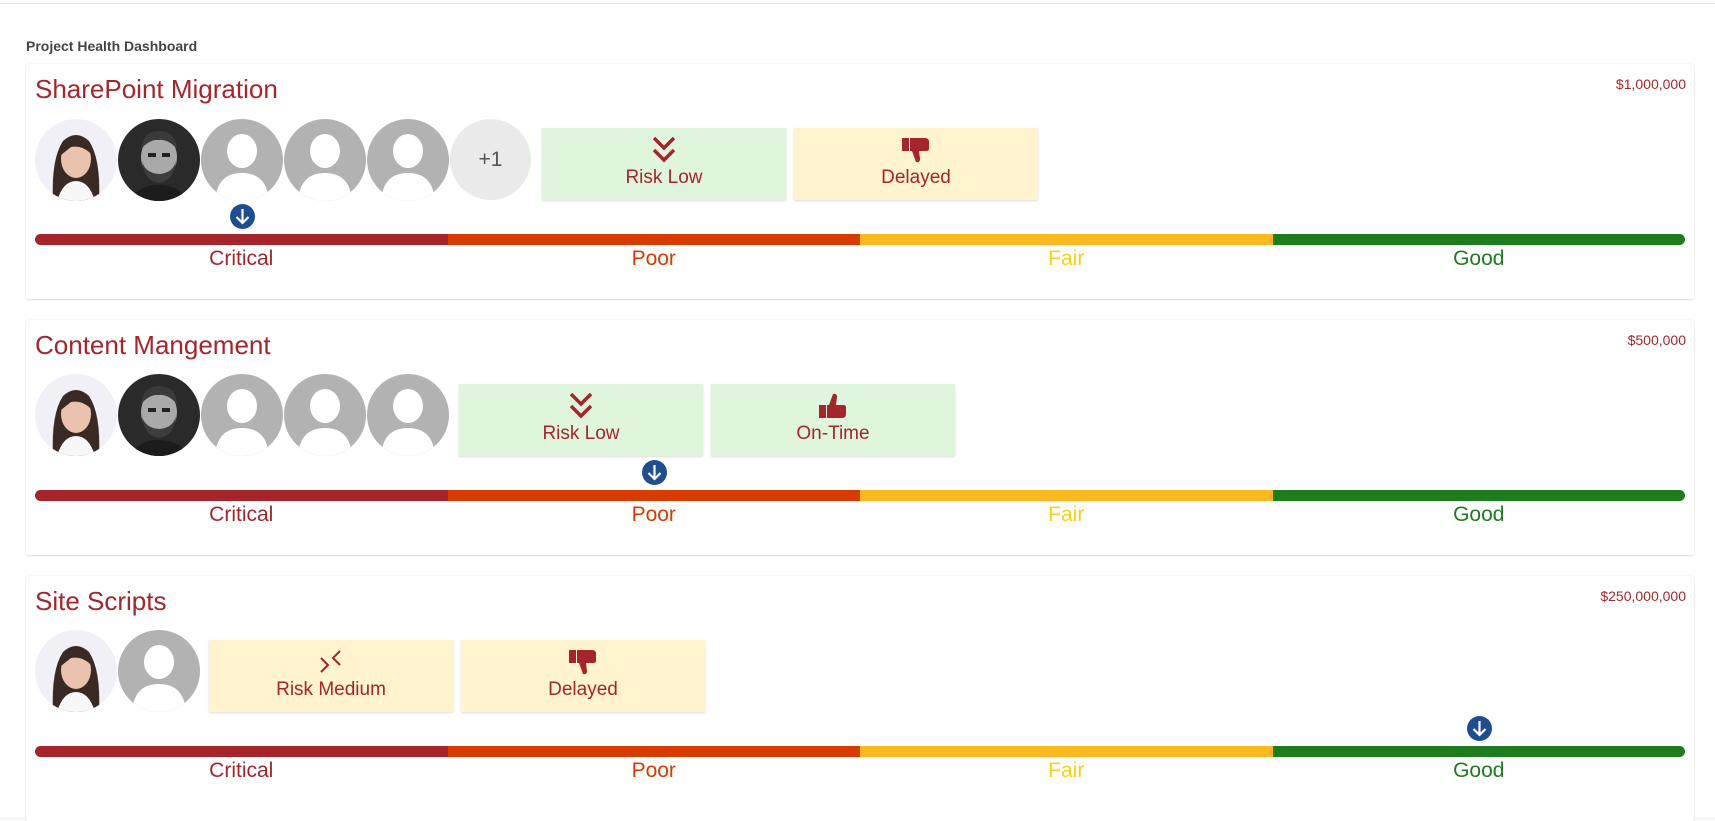 The height and width of the screenshot is (821, 1715). I want to click on project-title: Content Mangement, so click(153, 345).